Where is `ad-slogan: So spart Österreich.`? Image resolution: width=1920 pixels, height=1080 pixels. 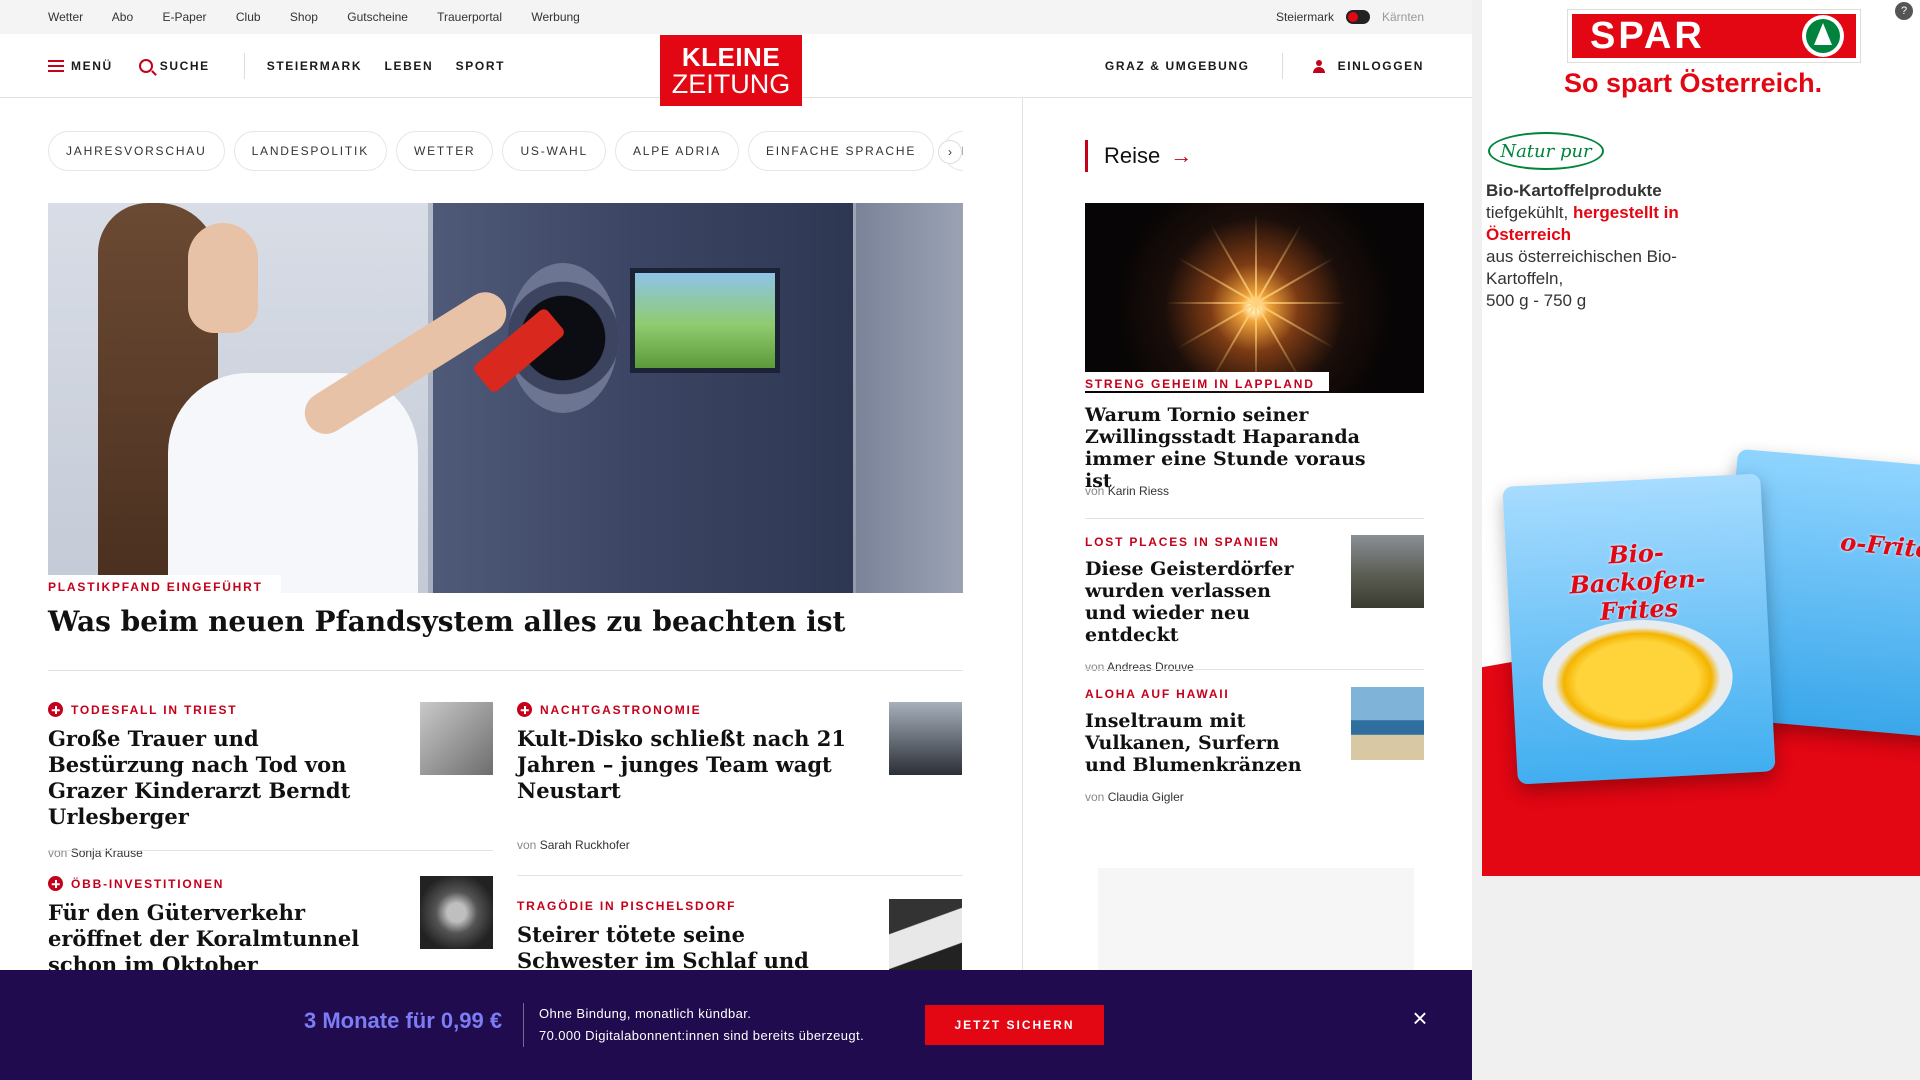 ad-slogan: So spart Österreich. is located at coordinates (1693, 83).